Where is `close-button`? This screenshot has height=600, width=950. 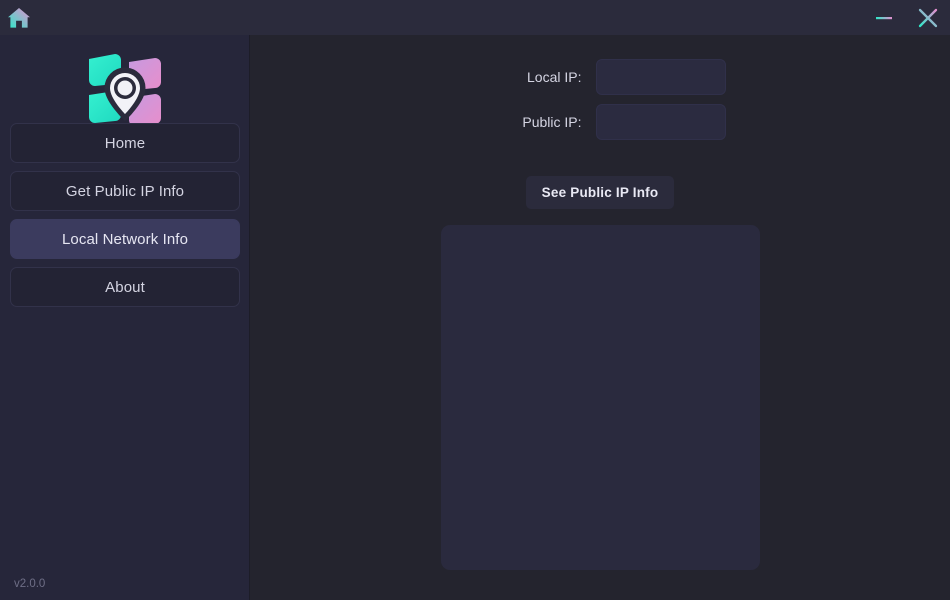 close-button is located at coordinates (928, 17).